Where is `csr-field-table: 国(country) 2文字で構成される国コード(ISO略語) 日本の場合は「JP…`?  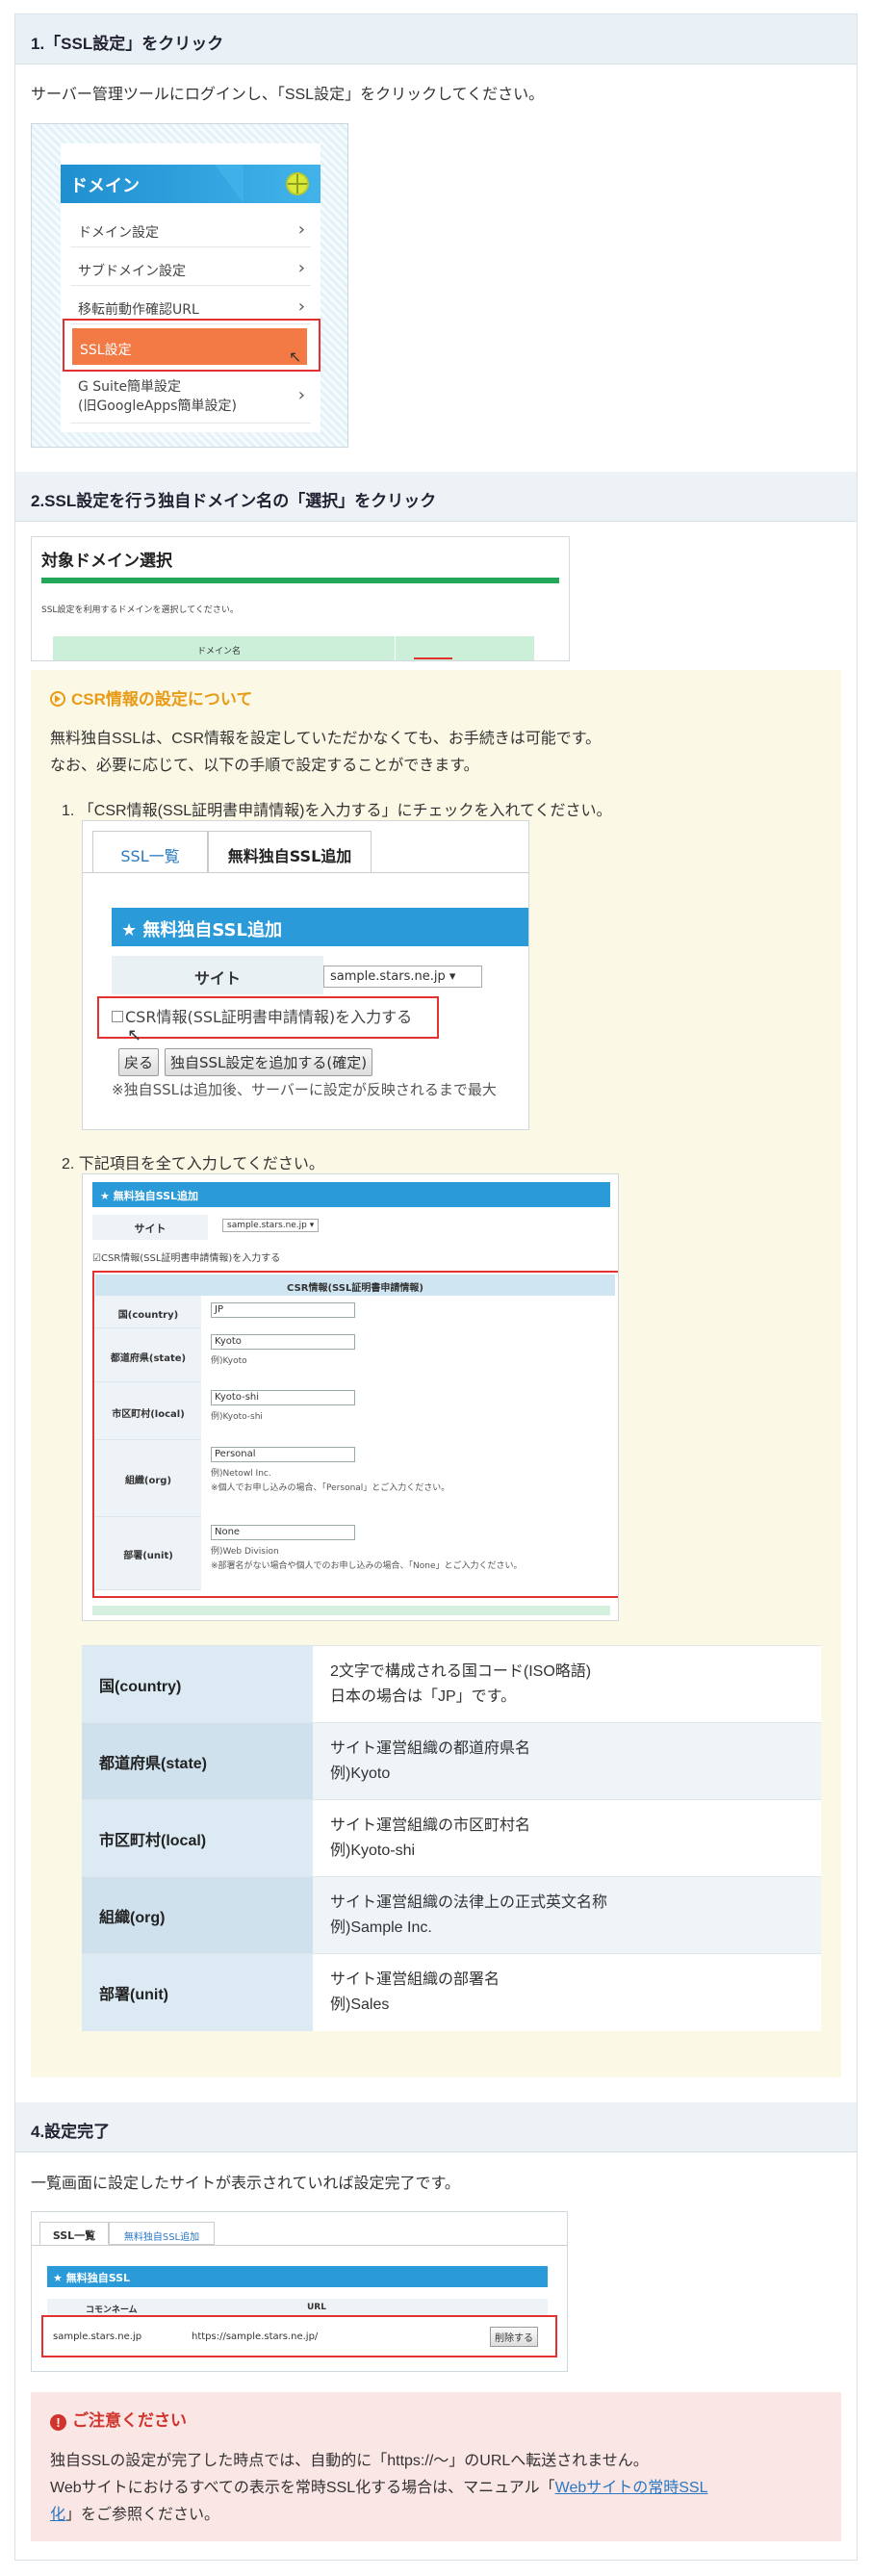 csr-field-table: 国(country) 2文字で構成される国コード(ISO略語) 日本の場合は「JP… is located at coordinates (451, 1838).